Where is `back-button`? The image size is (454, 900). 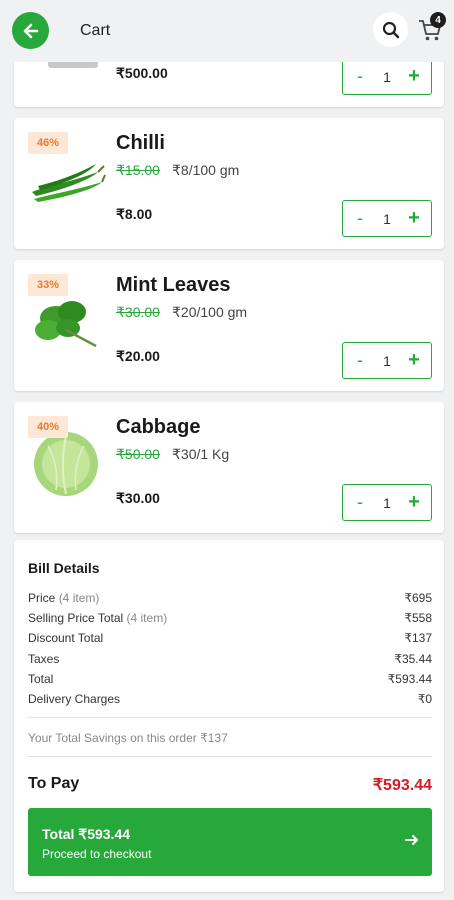
back-button is located at coordinates (30, 30).